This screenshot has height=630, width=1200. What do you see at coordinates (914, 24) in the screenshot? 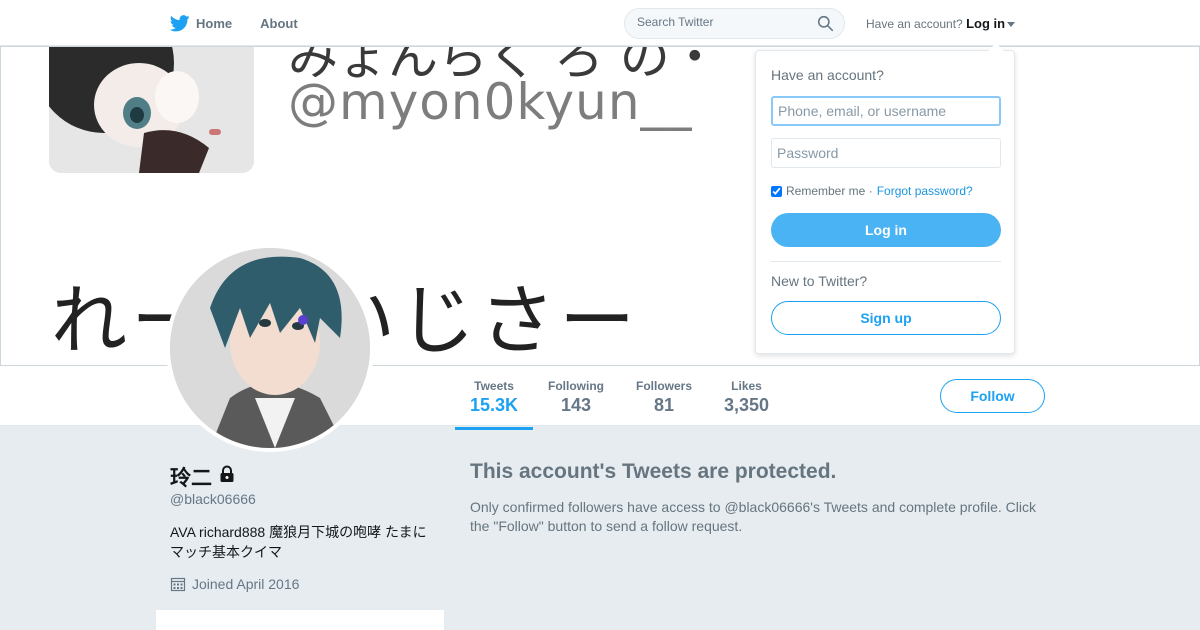
I see `have-account-text: Have an account?` at bounding box center [914, 24].